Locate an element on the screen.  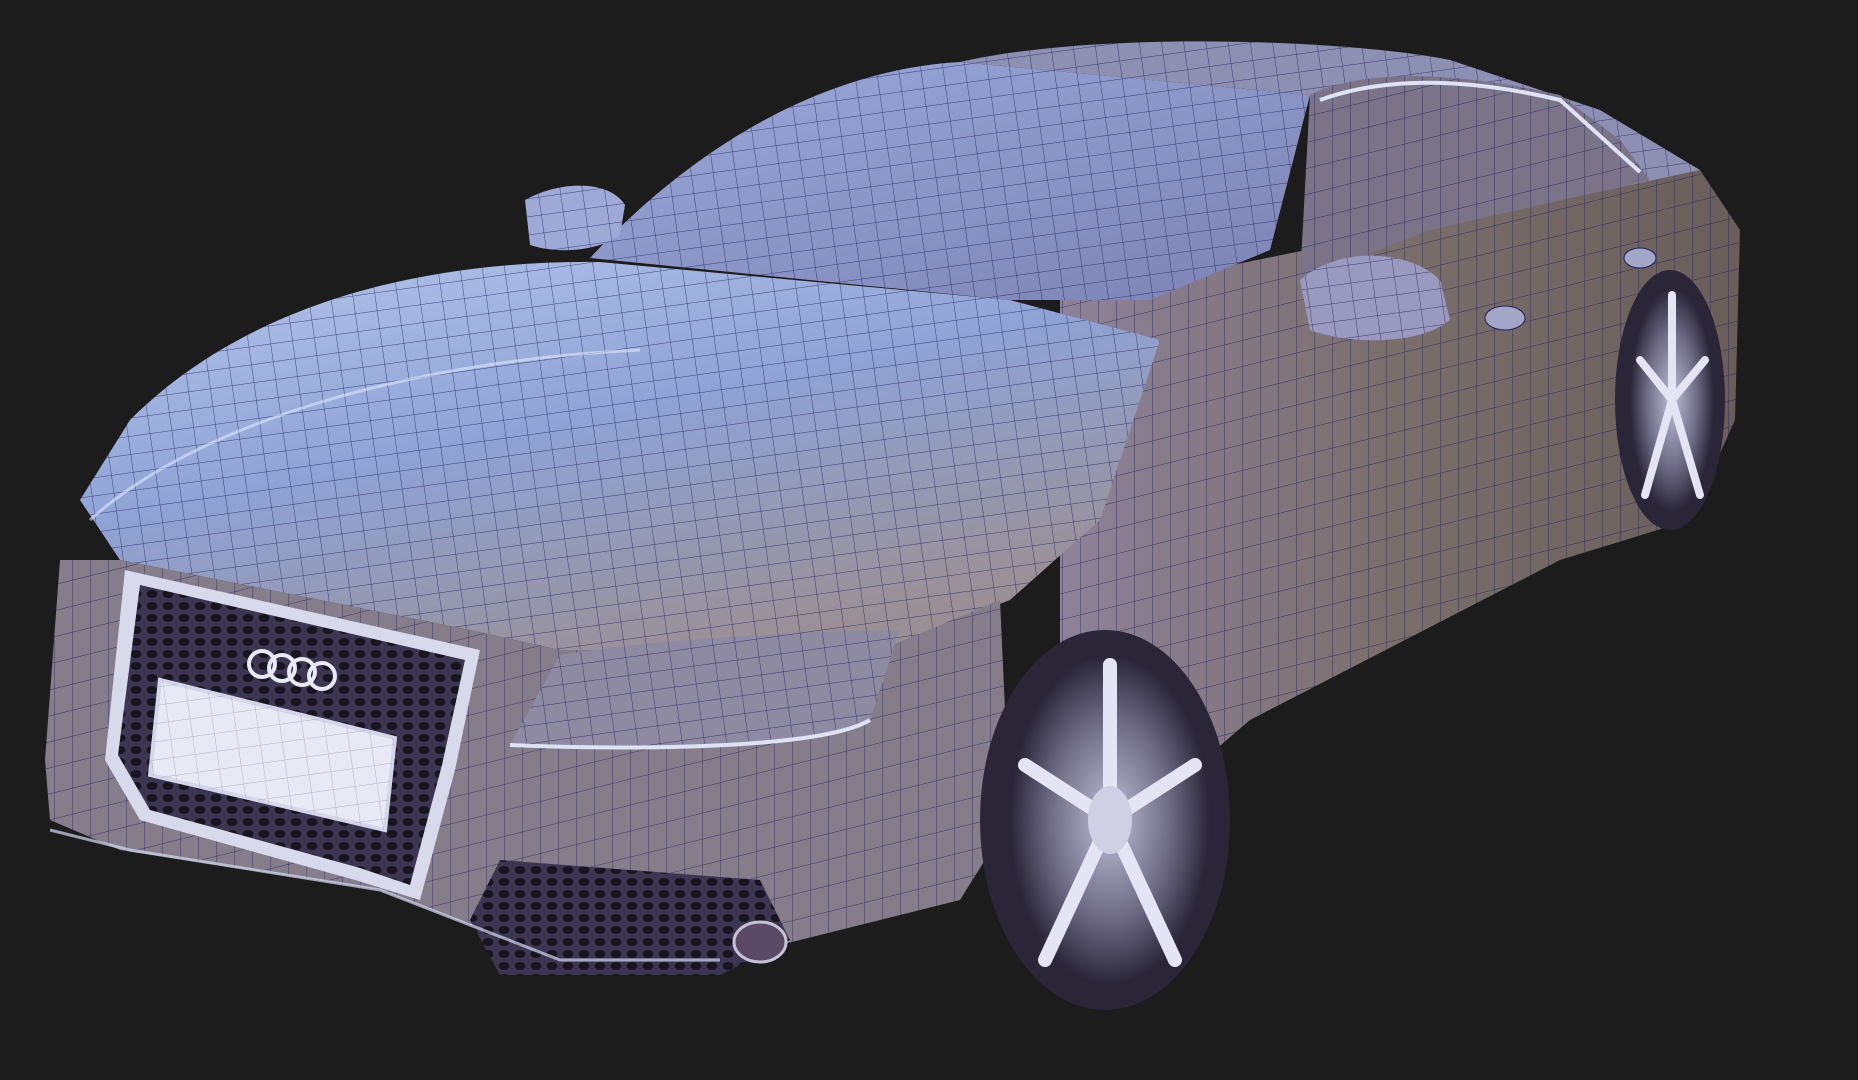
front-wheel is located at coordinates (1105, 820).